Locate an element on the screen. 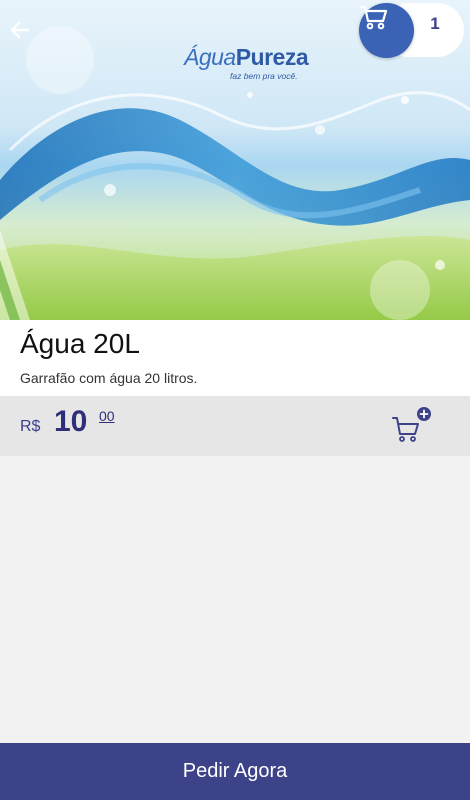 The height and width of the screenshot is (800, 470). product-description: Garrafão com água 20 litros. is located at coordinates (109, 378).